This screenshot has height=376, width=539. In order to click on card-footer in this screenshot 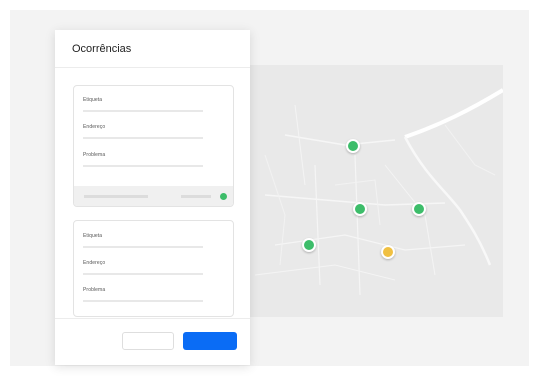, I will do `click(153, 196)`.